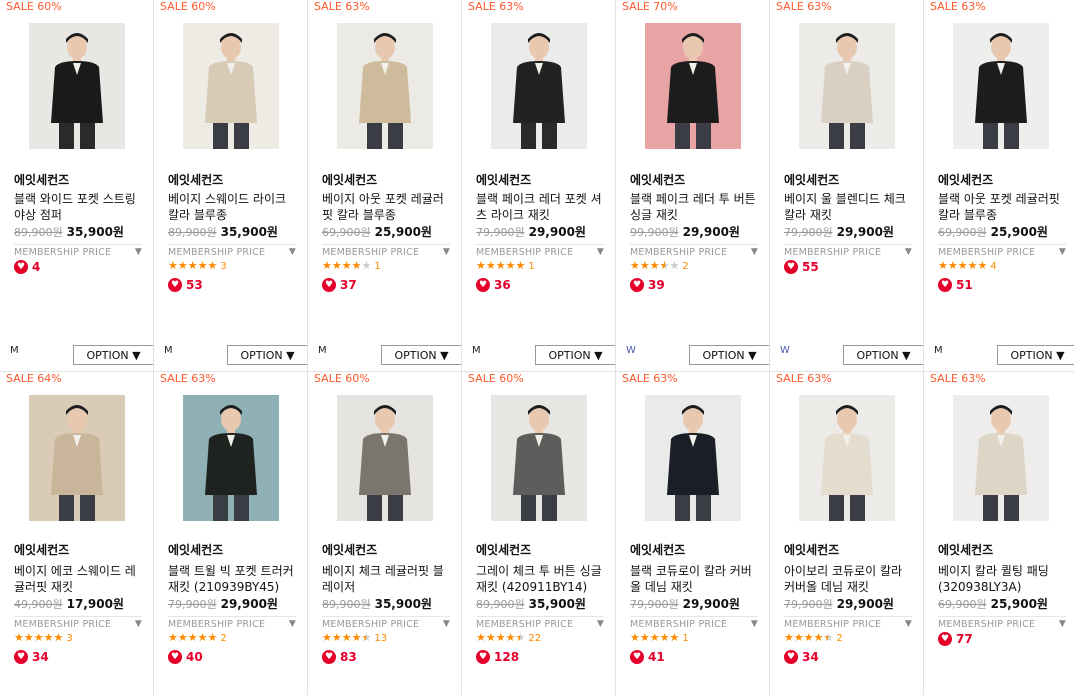  I want to click on product-name: 베이지 체크 레귤러핏 블레이저, so click(386, 579).